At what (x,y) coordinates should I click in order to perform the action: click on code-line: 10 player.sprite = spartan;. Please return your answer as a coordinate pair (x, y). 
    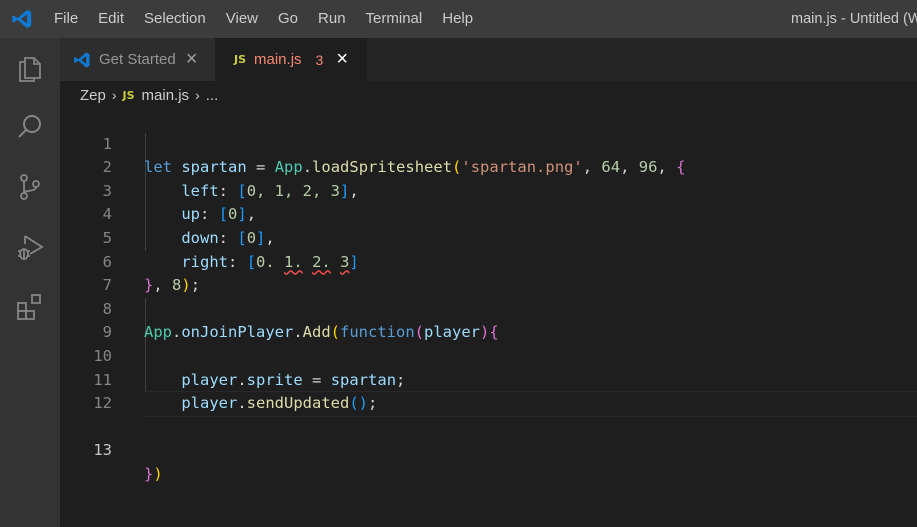
    Looking at the image, I should click on (488, 355).